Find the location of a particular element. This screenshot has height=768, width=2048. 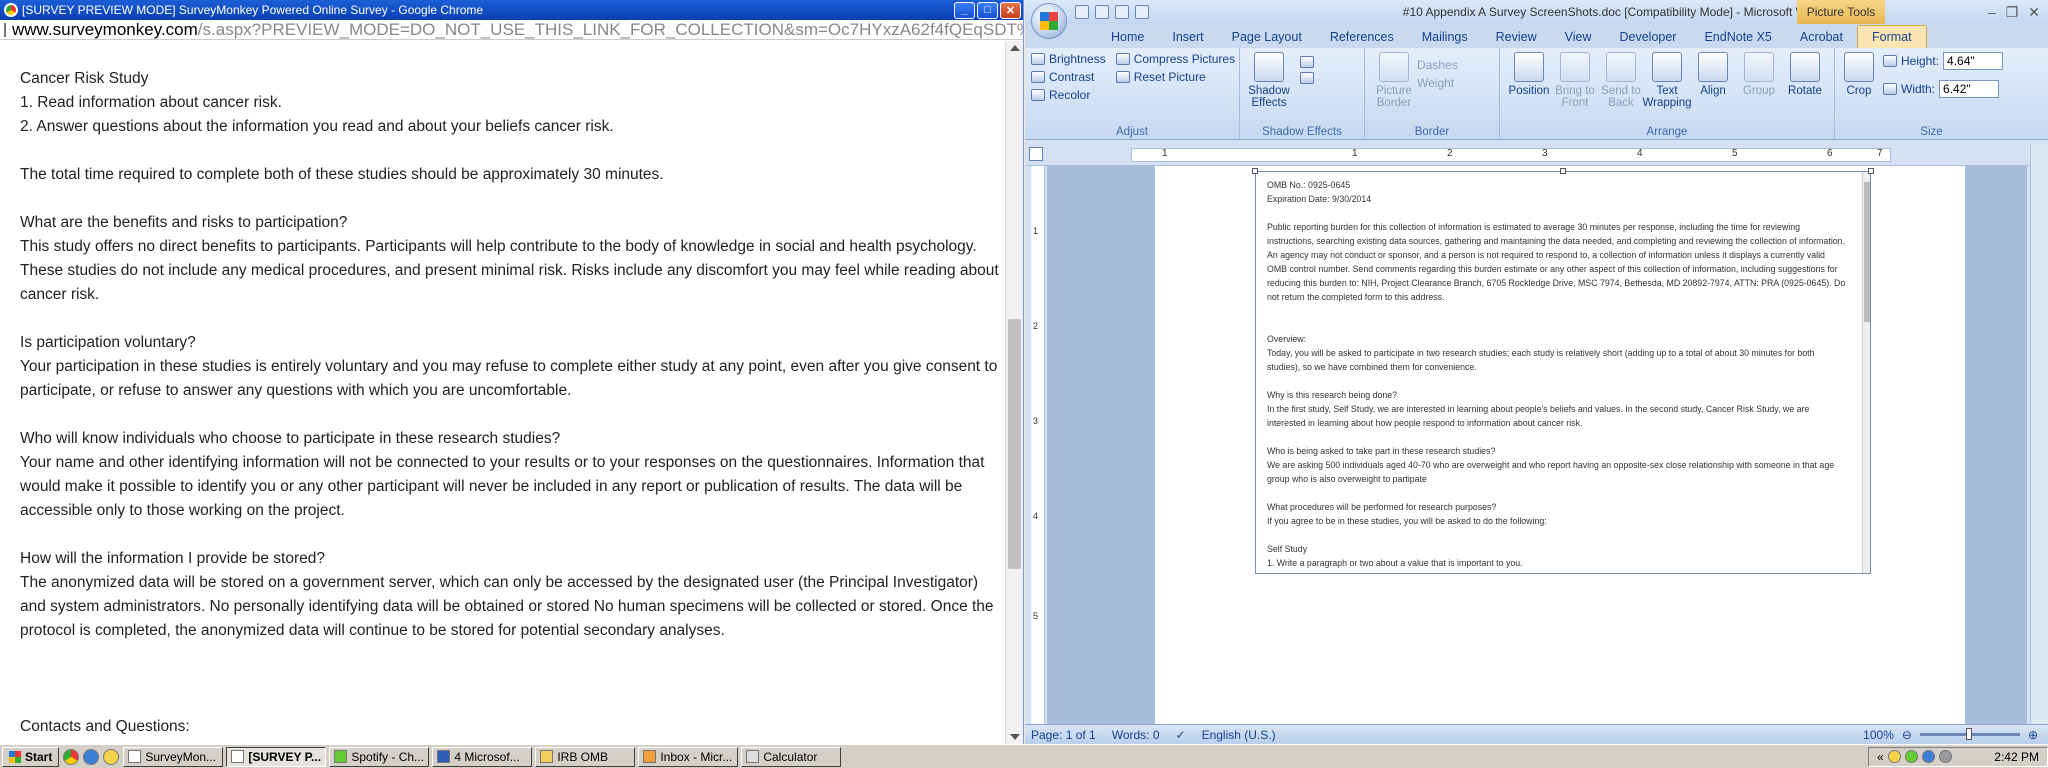

close-button: ✕ is located at coordinates (1010, 10).